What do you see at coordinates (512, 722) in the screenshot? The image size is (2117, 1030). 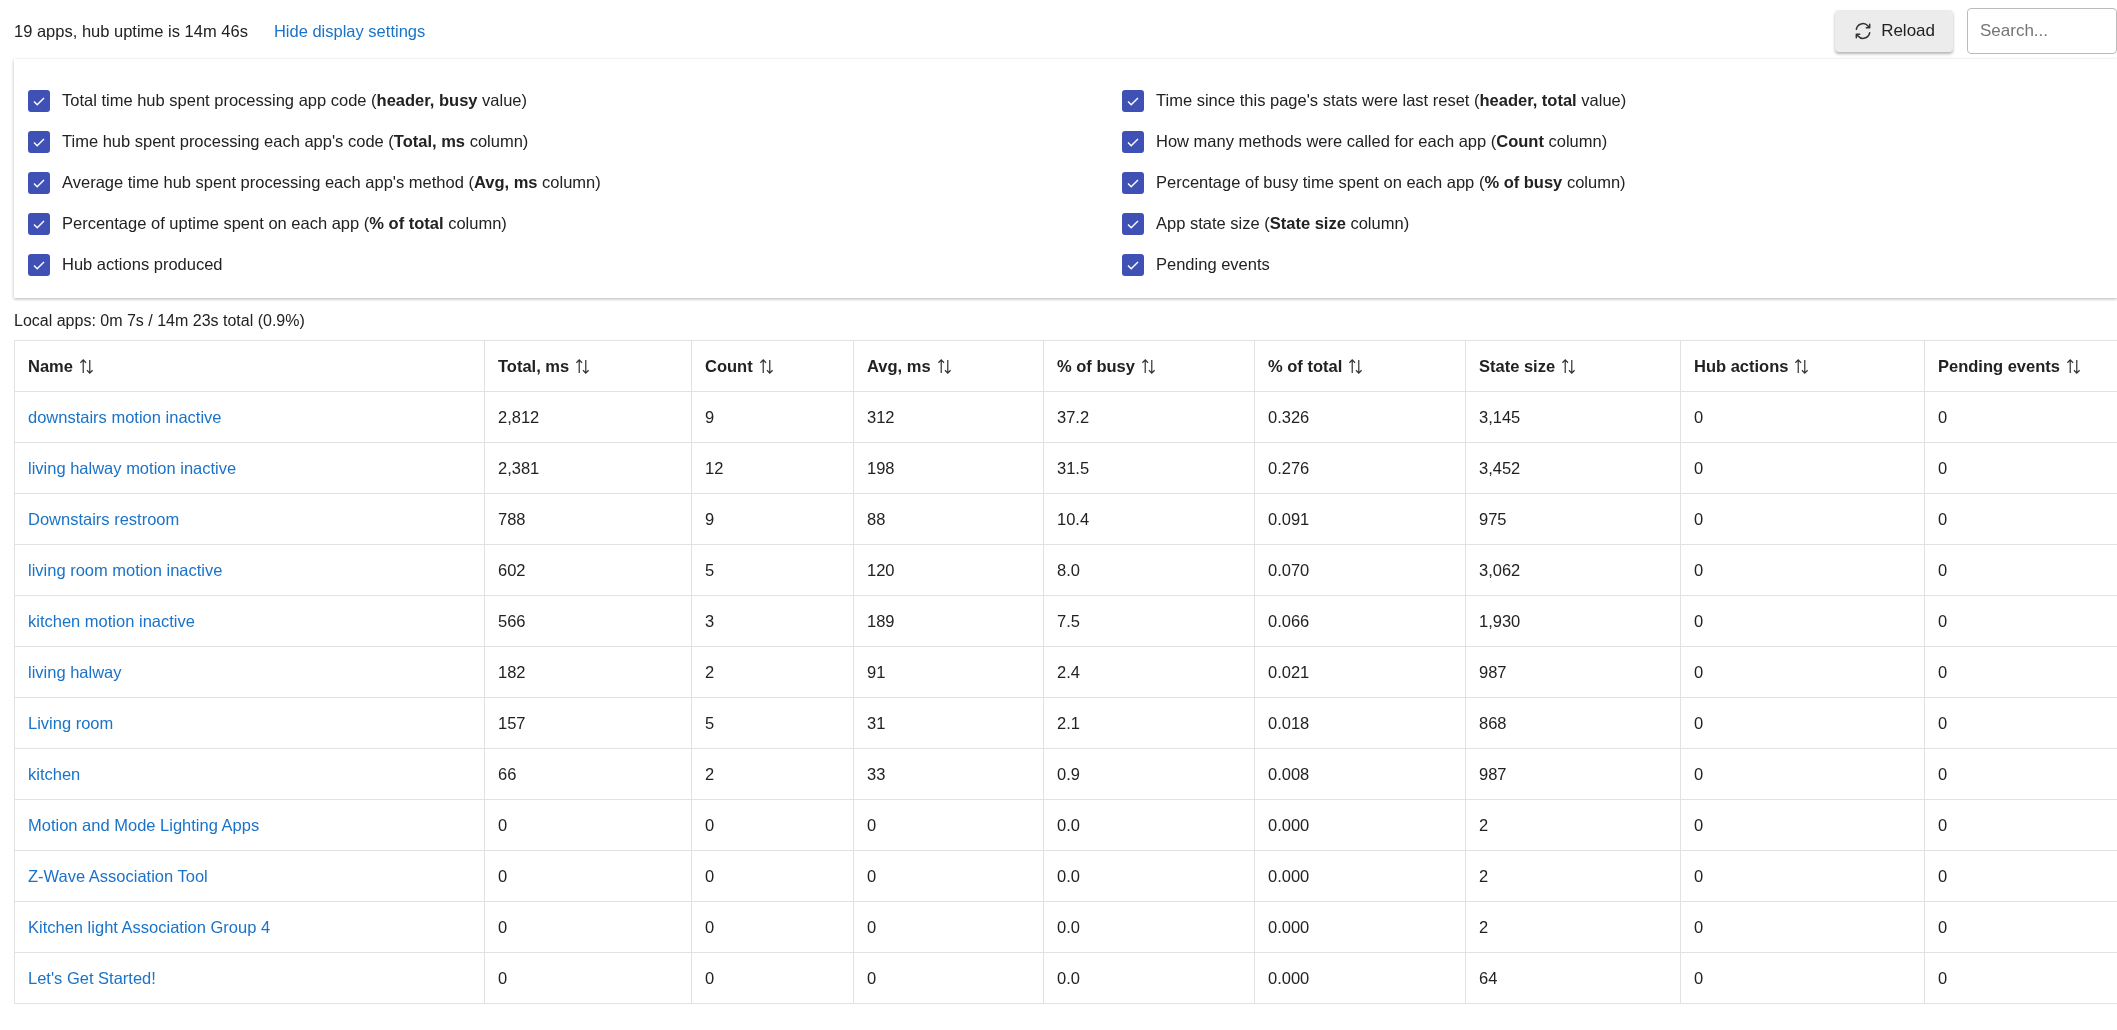 I see `table-cell: 157` at bounding box center [512, 722].